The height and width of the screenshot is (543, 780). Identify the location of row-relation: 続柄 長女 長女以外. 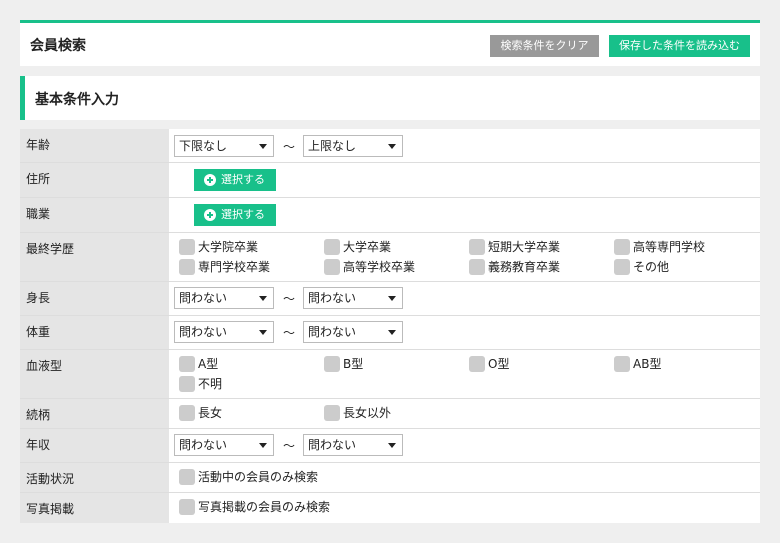
(390, 414).